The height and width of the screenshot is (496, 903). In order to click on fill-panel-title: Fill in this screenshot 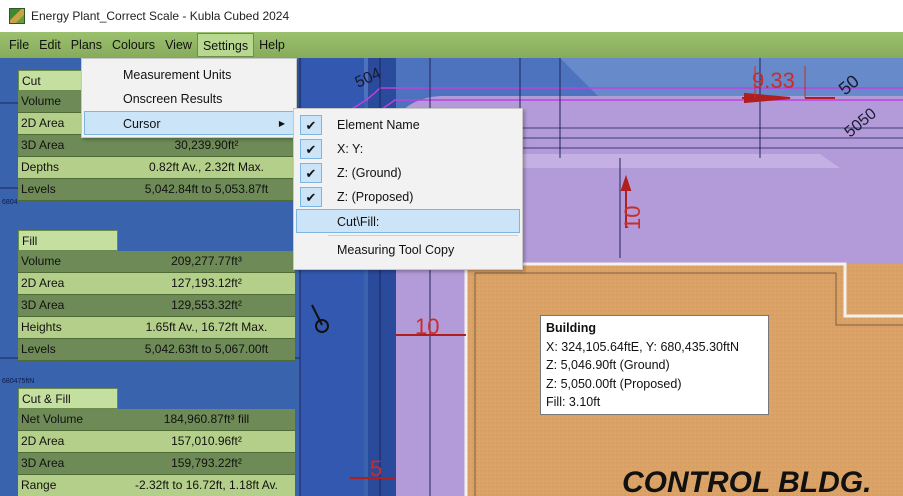, I will do `click(68, 240)`.